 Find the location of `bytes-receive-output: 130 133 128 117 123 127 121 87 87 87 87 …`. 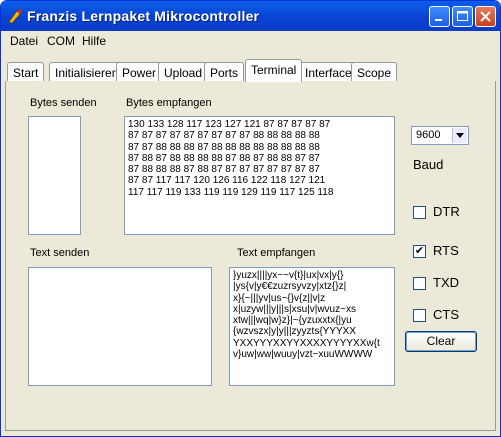

bytes-receive-output: 130 133 128 117 123 127 121 87 87 87 87 … is located at coordinates (259, 175).